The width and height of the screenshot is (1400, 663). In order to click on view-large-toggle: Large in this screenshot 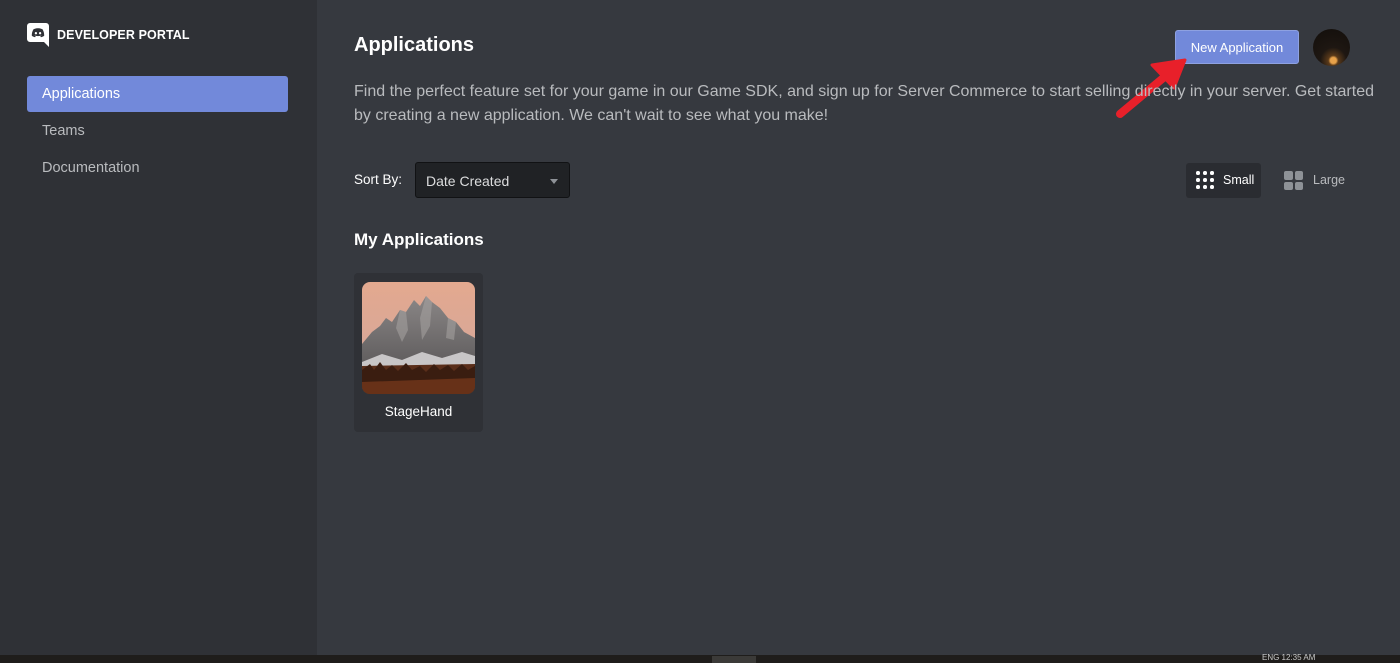, I will do `click(1311, 180)`.